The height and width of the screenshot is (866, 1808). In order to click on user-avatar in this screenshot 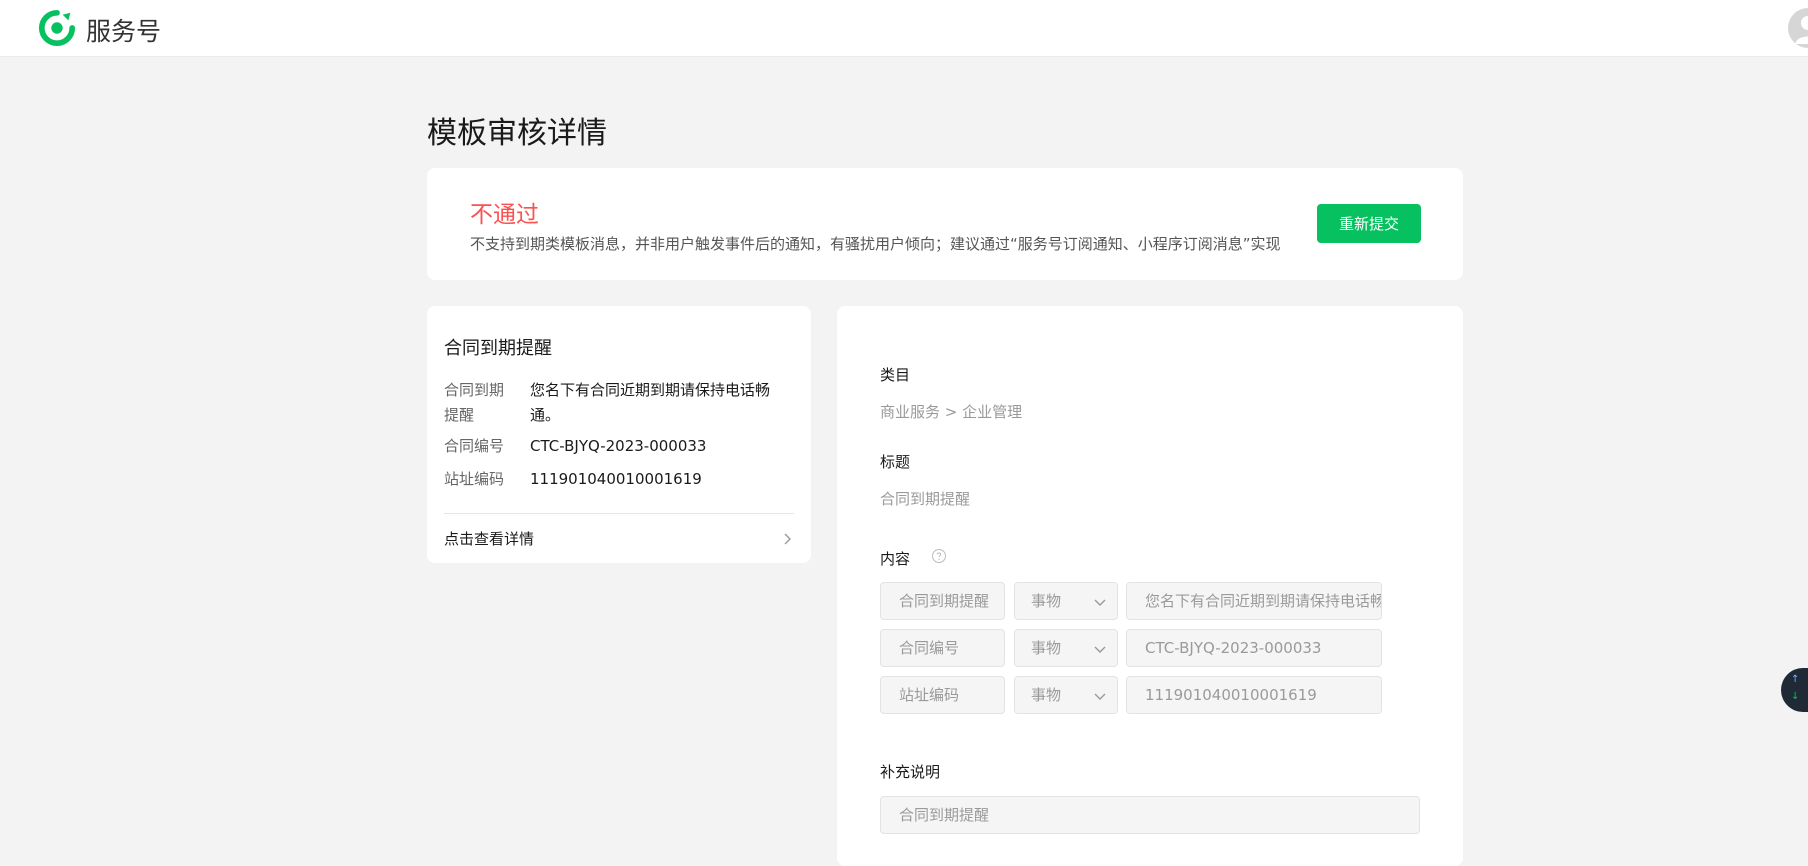, I will do `click(1798, 28)`.